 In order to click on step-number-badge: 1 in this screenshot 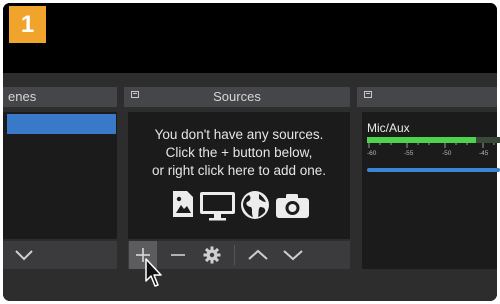, I will do `click(27, 24)`.